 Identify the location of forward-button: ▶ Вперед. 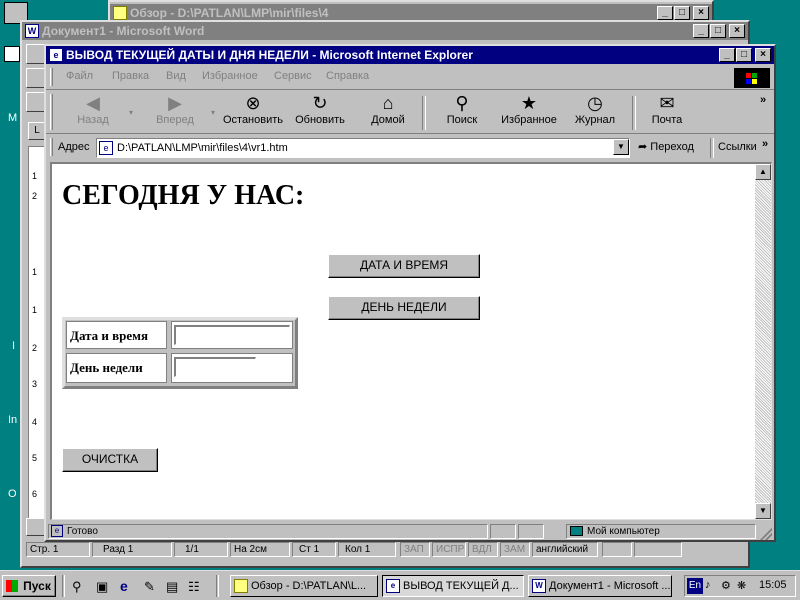
(175, 109).